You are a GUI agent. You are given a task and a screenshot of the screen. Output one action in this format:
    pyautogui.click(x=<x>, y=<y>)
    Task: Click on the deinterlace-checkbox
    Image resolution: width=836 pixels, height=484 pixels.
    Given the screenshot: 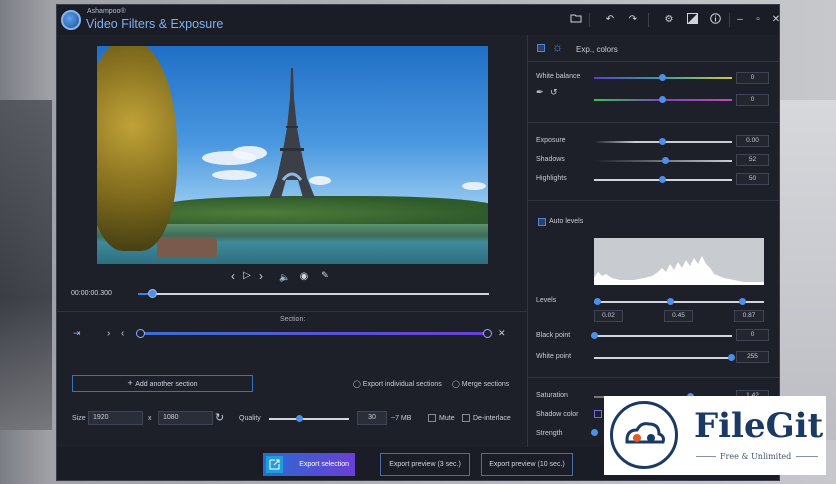 What is the action you would take?
    pyautogui.click(x=466, y=418)
    